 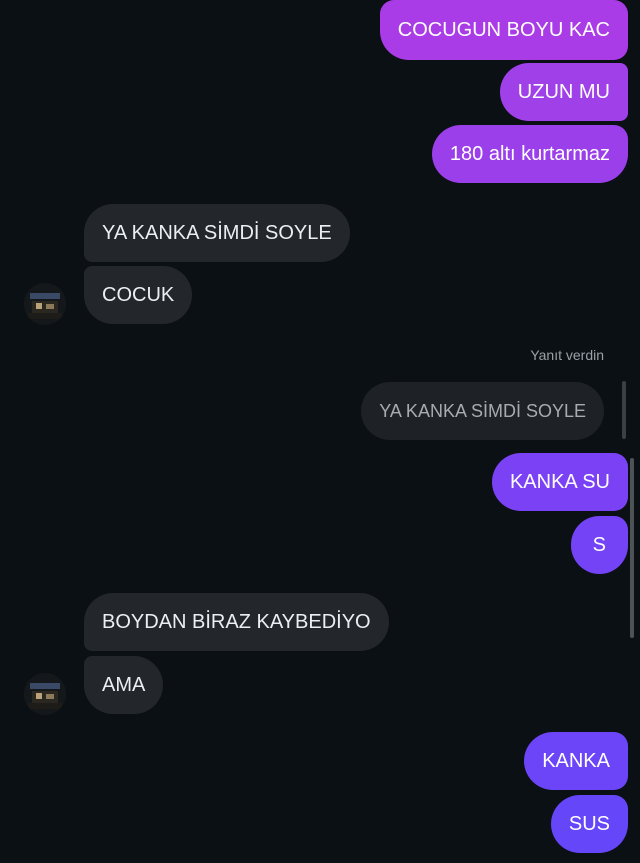 I want to click on received-message: COCUK, so click(x=138, y=295).